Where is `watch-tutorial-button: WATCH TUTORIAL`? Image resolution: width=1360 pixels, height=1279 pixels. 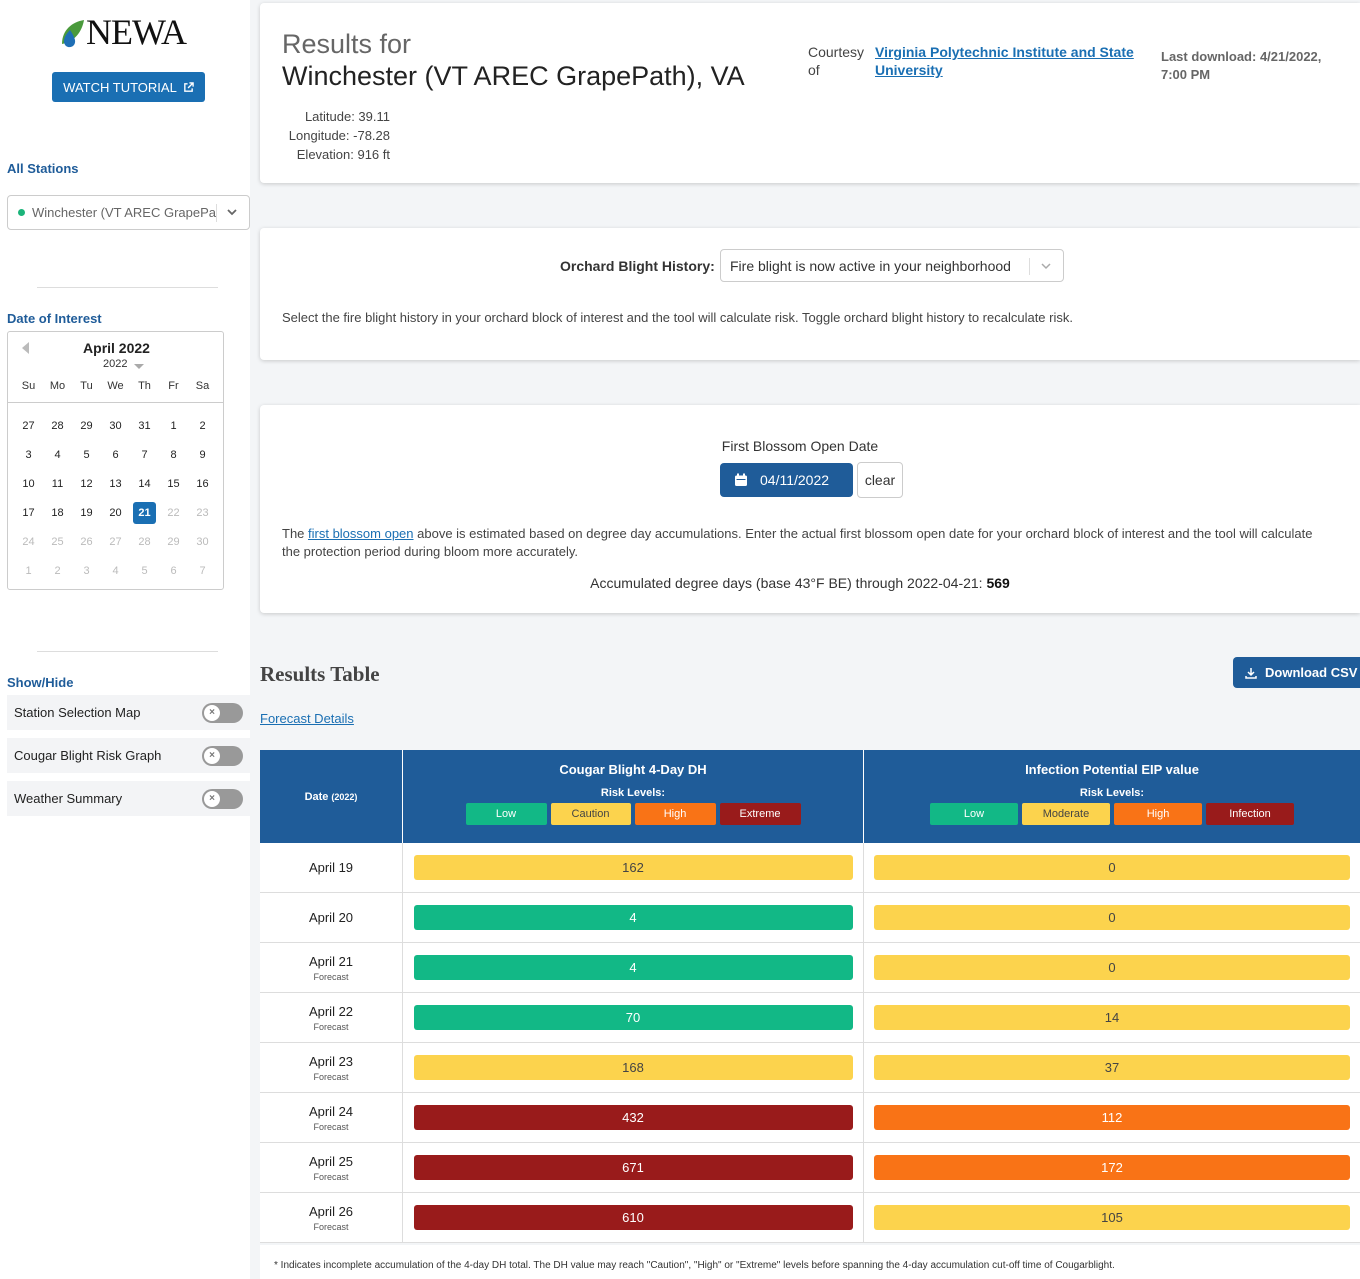 watch-tutorial-button: WATCH TUTORIAL is located at coordinates (128, 87).